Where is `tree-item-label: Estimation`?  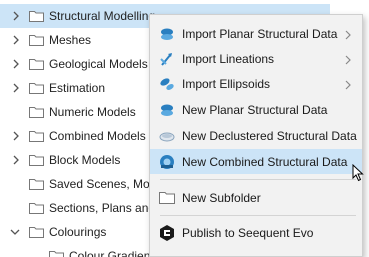 tree-item-label: Estimation is located at coordinates (77, 88).